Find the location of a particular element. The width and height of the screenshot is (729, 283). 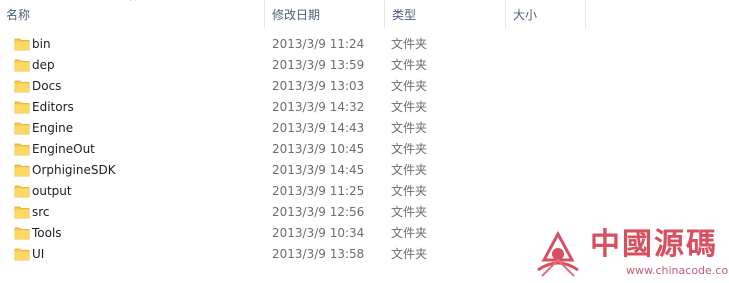

column-header-type-label: 类型 is located at coordinates (404, 15).